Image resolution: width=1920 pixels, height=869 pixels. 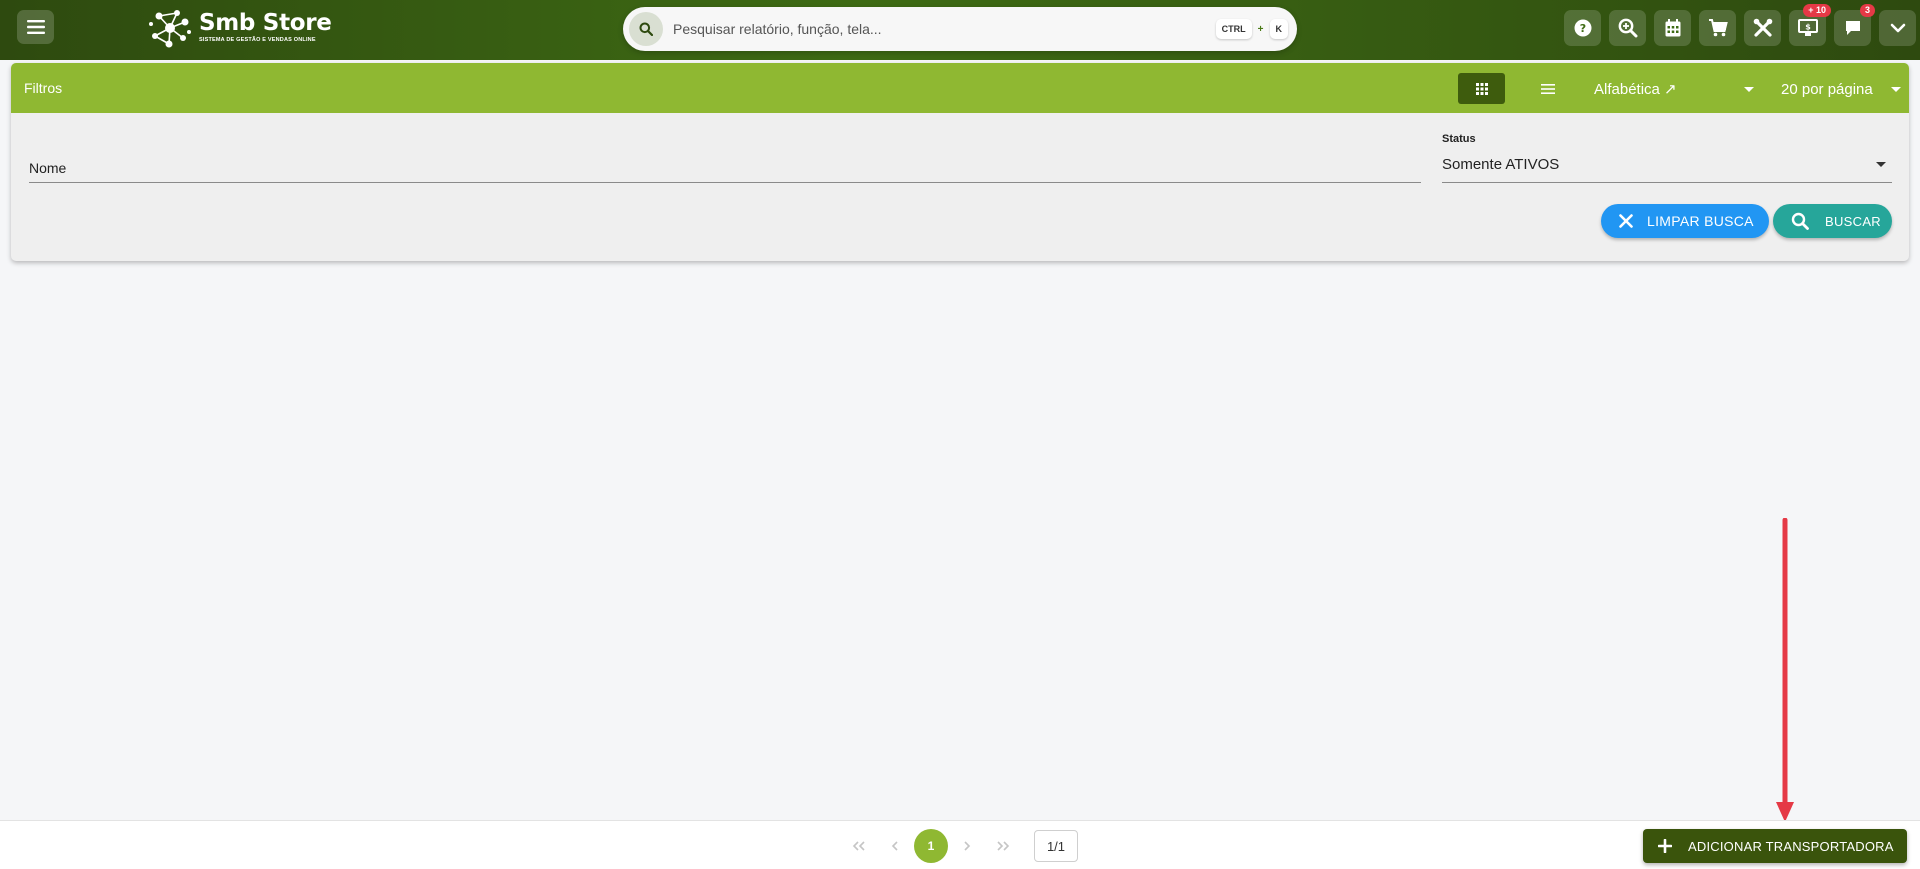 I want to click on calendar-icon, so click(x=1672, y=28).